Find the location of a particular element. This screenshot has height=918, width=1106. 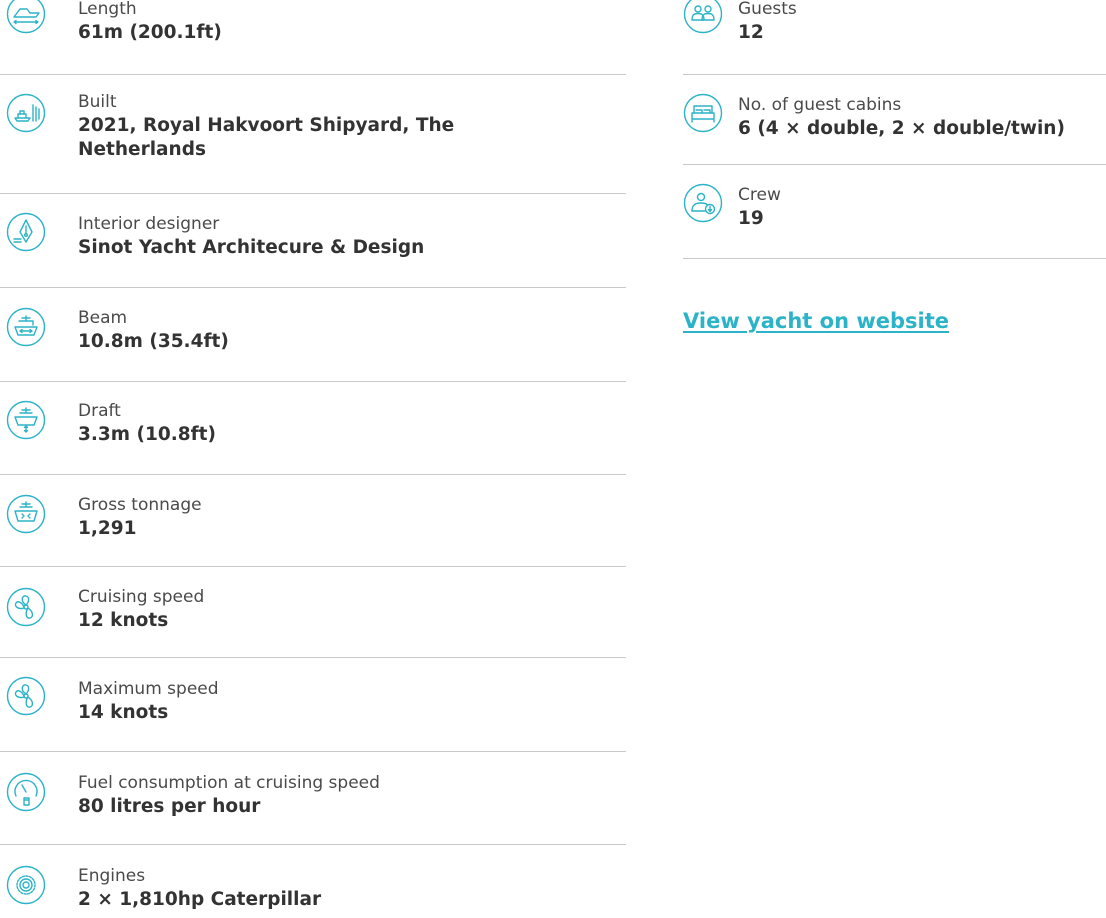

spec-value: 61m (200.1ft) is located at coordinates (150, 32).